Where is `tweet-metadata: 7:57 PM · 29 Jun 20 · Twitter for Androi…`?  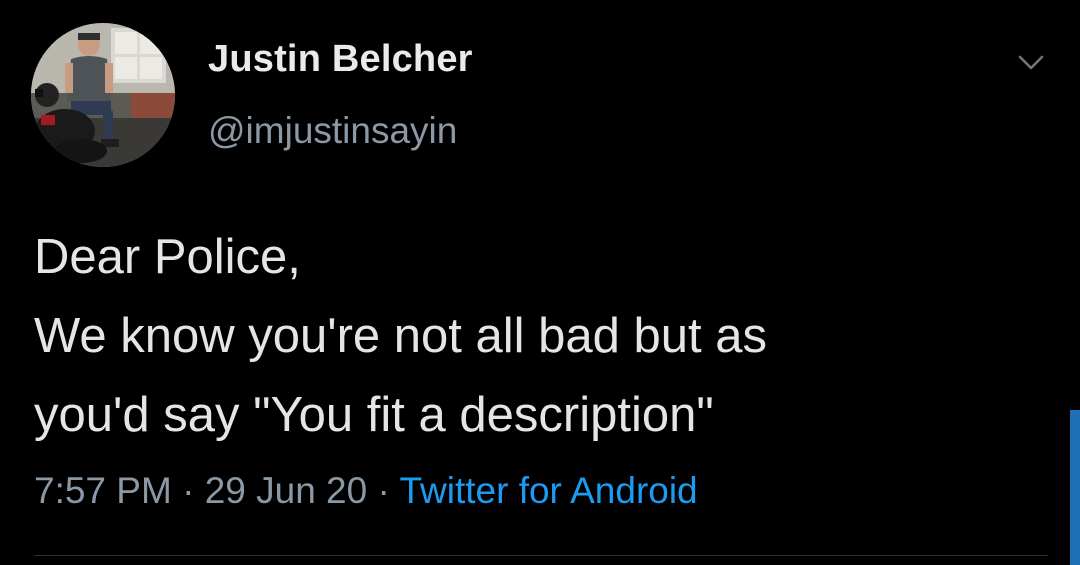 tweet-metadata: 7:57 PM · 29 Jun 20 · Twitter for Androi… is located at coordinates (366, 491).